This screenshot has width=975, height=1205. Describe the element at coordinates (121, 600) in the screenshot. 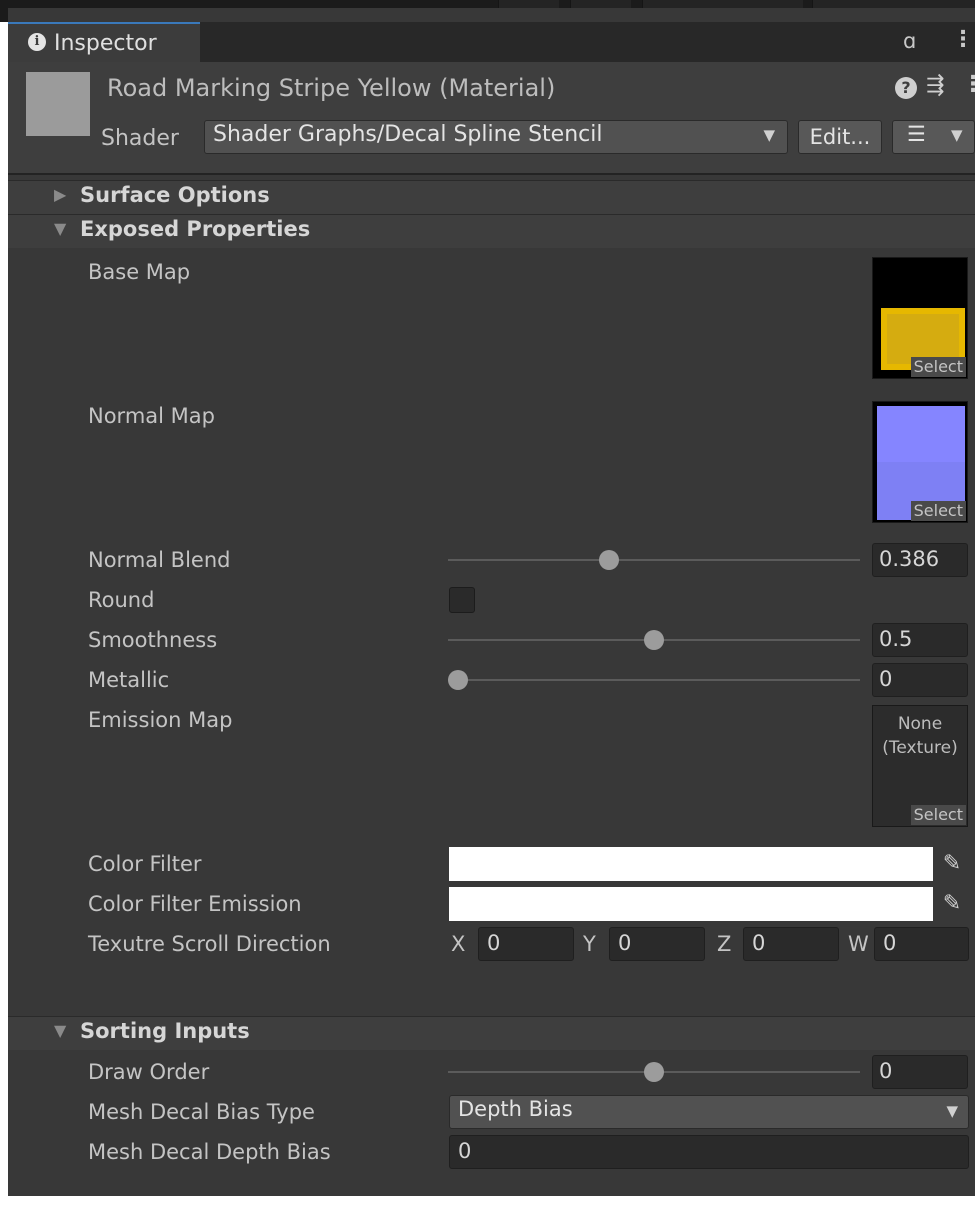

I see `round-label: Round` at that location.